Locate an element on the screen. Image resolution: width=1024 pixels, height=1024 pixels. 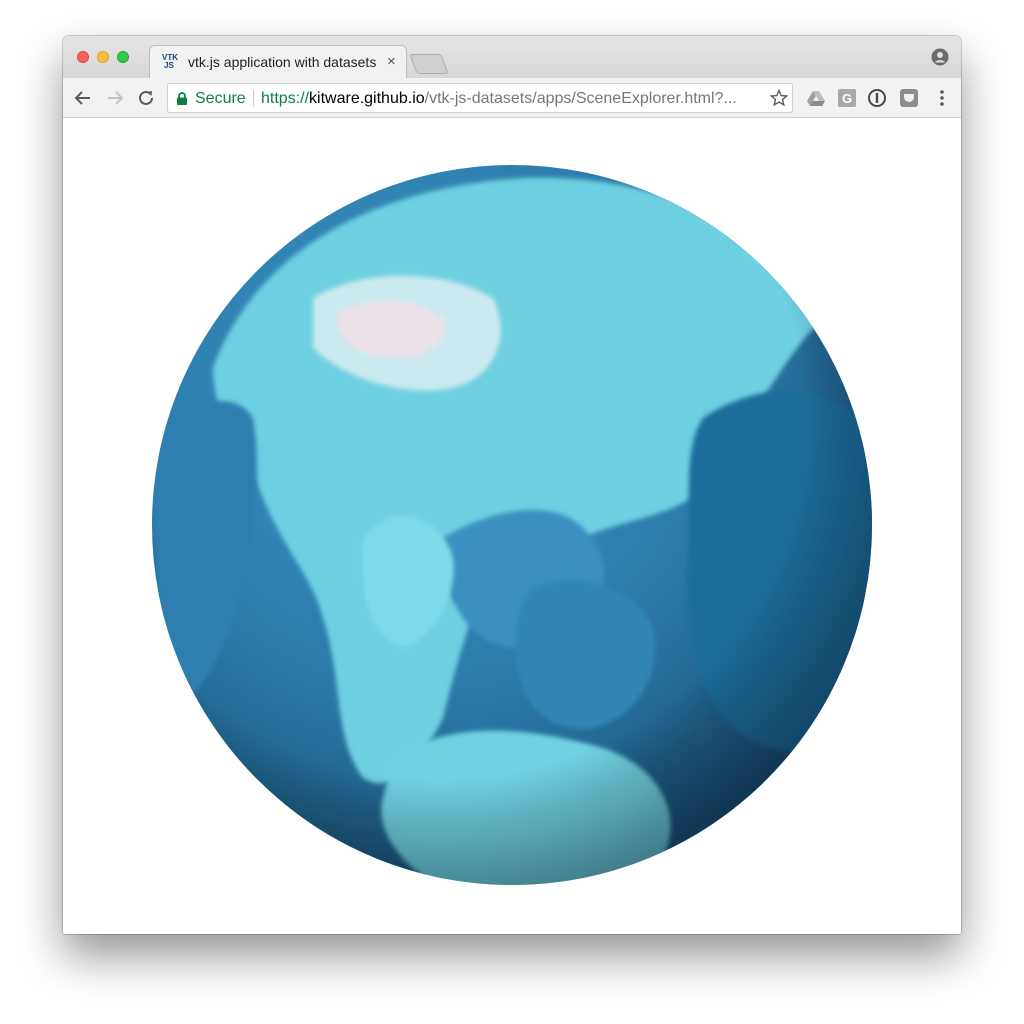
svg-text: G is located at coordinates (847, 98).